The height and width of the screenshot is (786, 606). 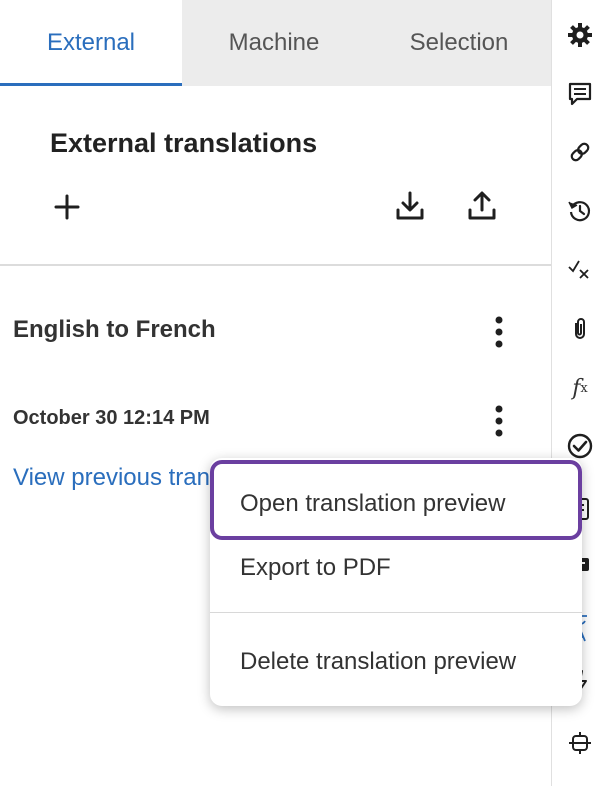 I want to click on check-x-icon, so click(x=580, y=269).